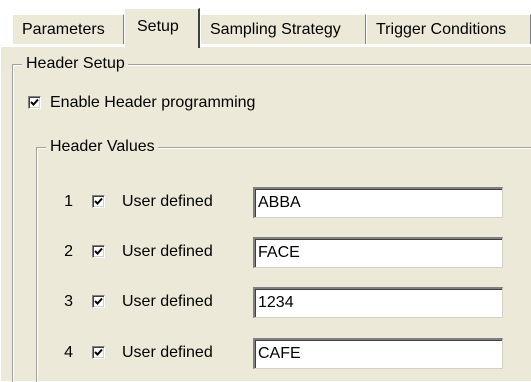  I want to click on tab-parameters: Parameters, so click(68, 29).